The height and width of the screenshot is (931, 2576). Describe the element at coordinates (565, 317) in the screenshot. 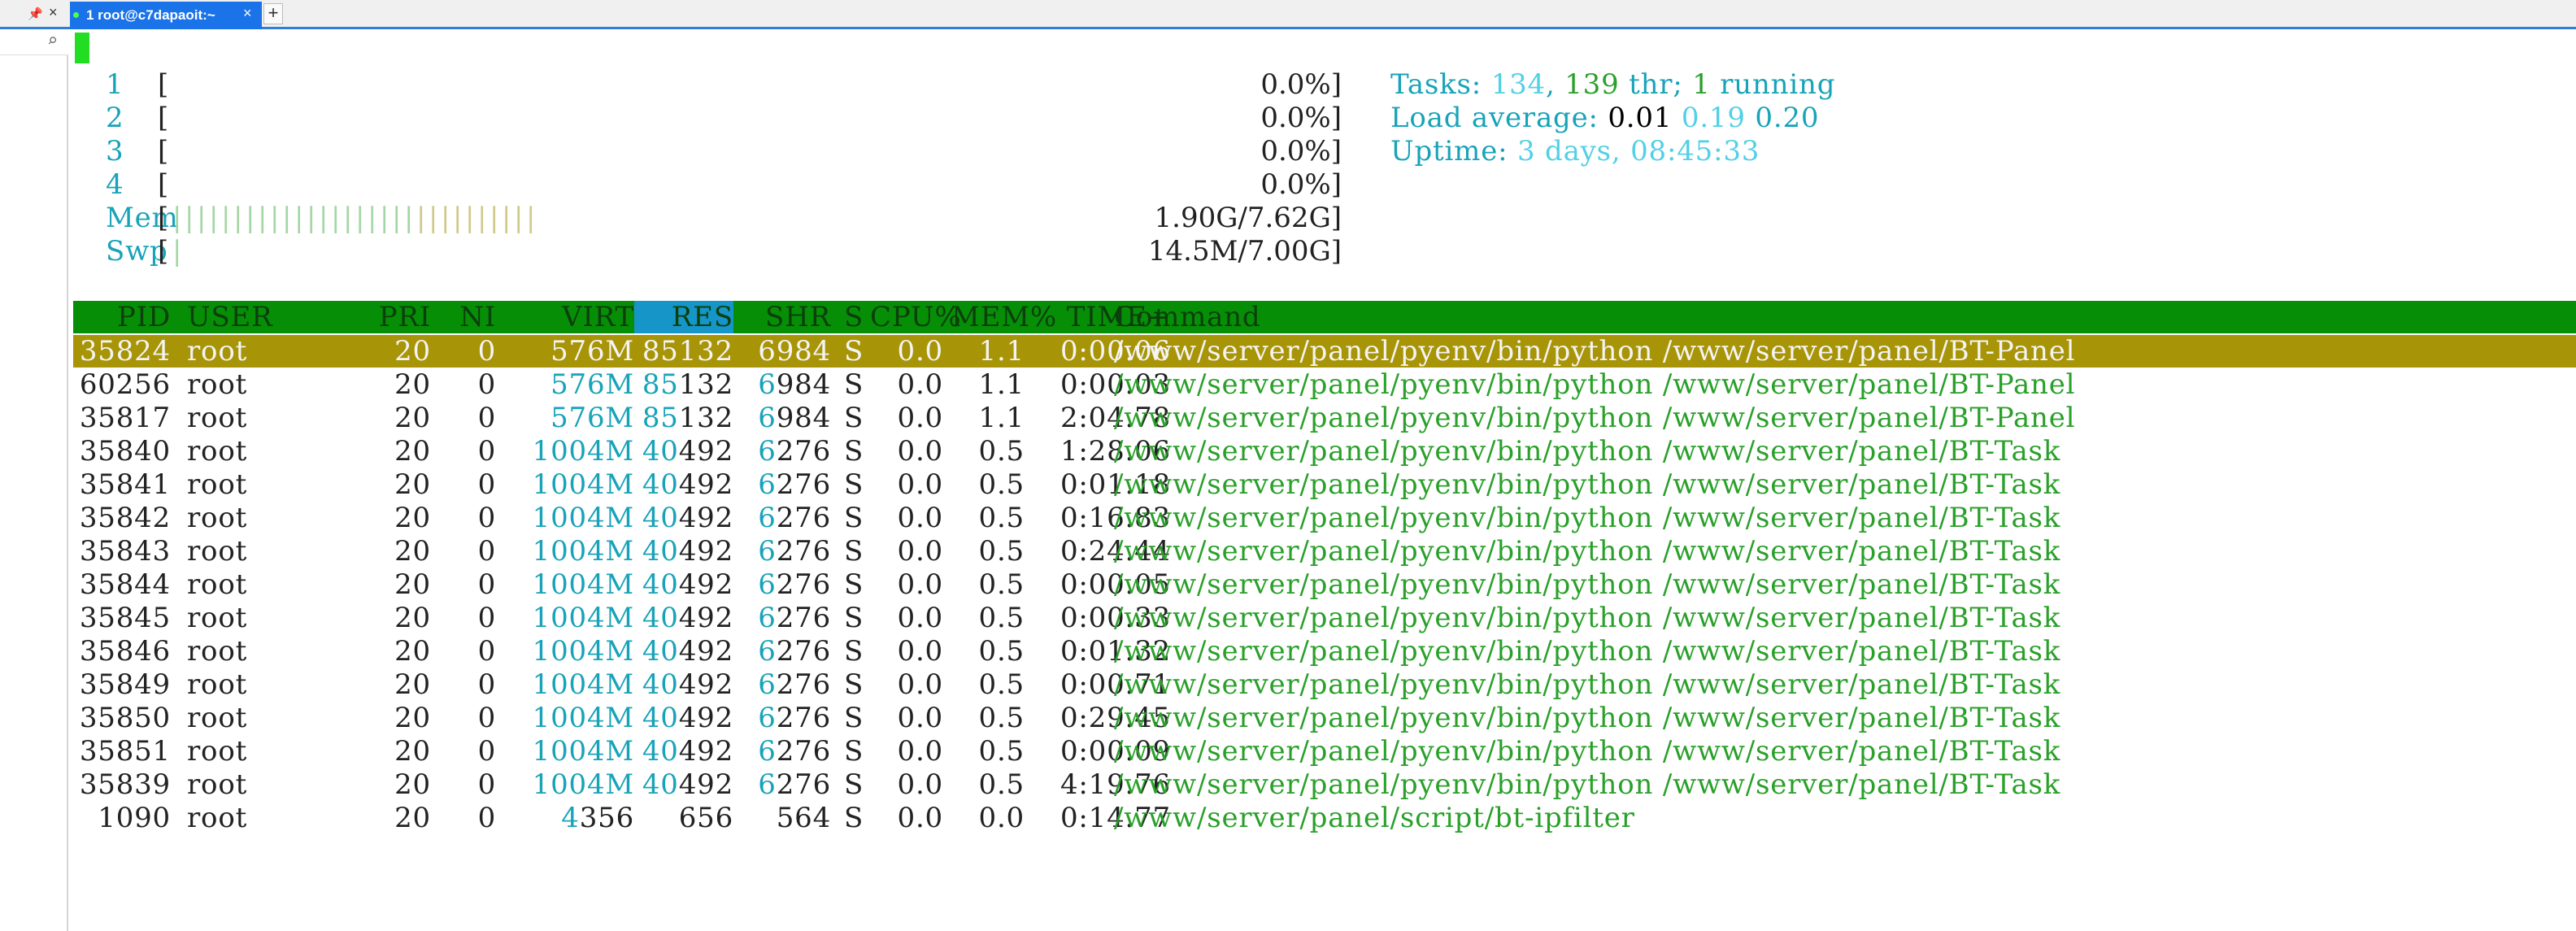

I see `column-header-virt: VIRT` at that location.